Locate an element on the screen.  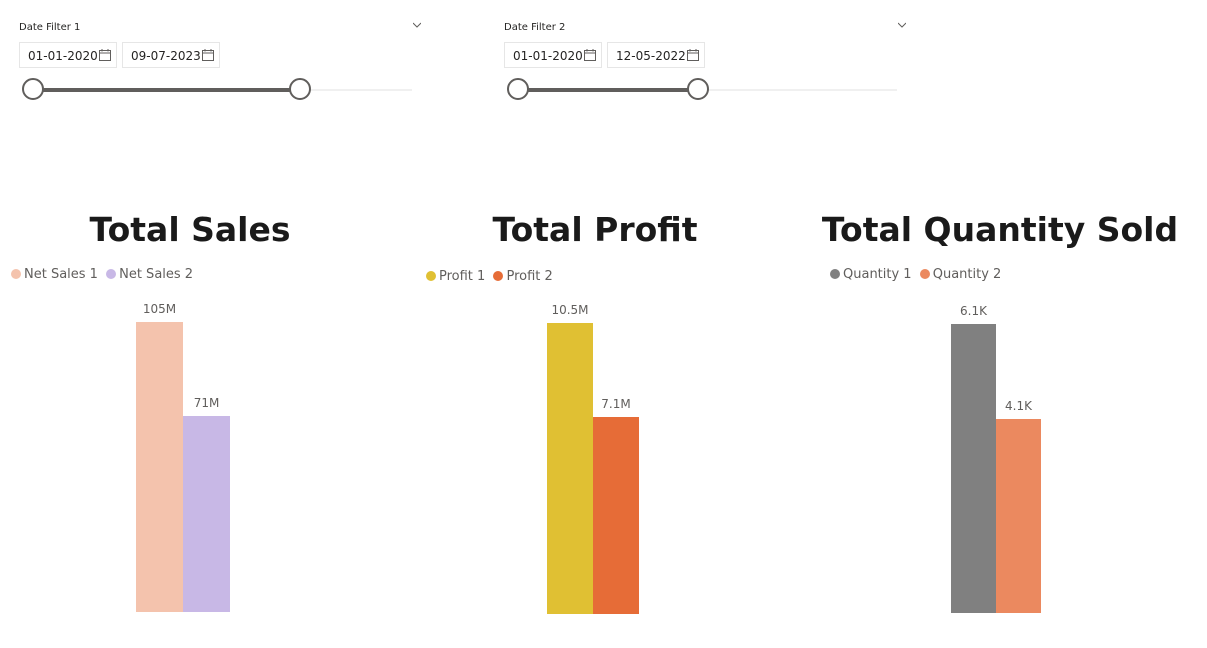
chart-legend: Profit 1 Profit 2 is located at coordinates (491, 276).